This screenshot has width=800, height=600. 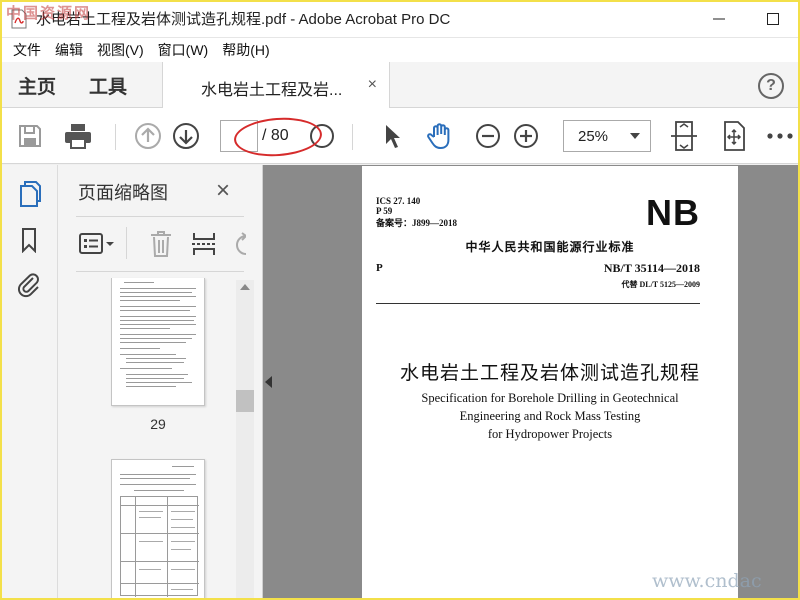 I want to click on menu-view: 视图(V), so click(x=120, y=50).